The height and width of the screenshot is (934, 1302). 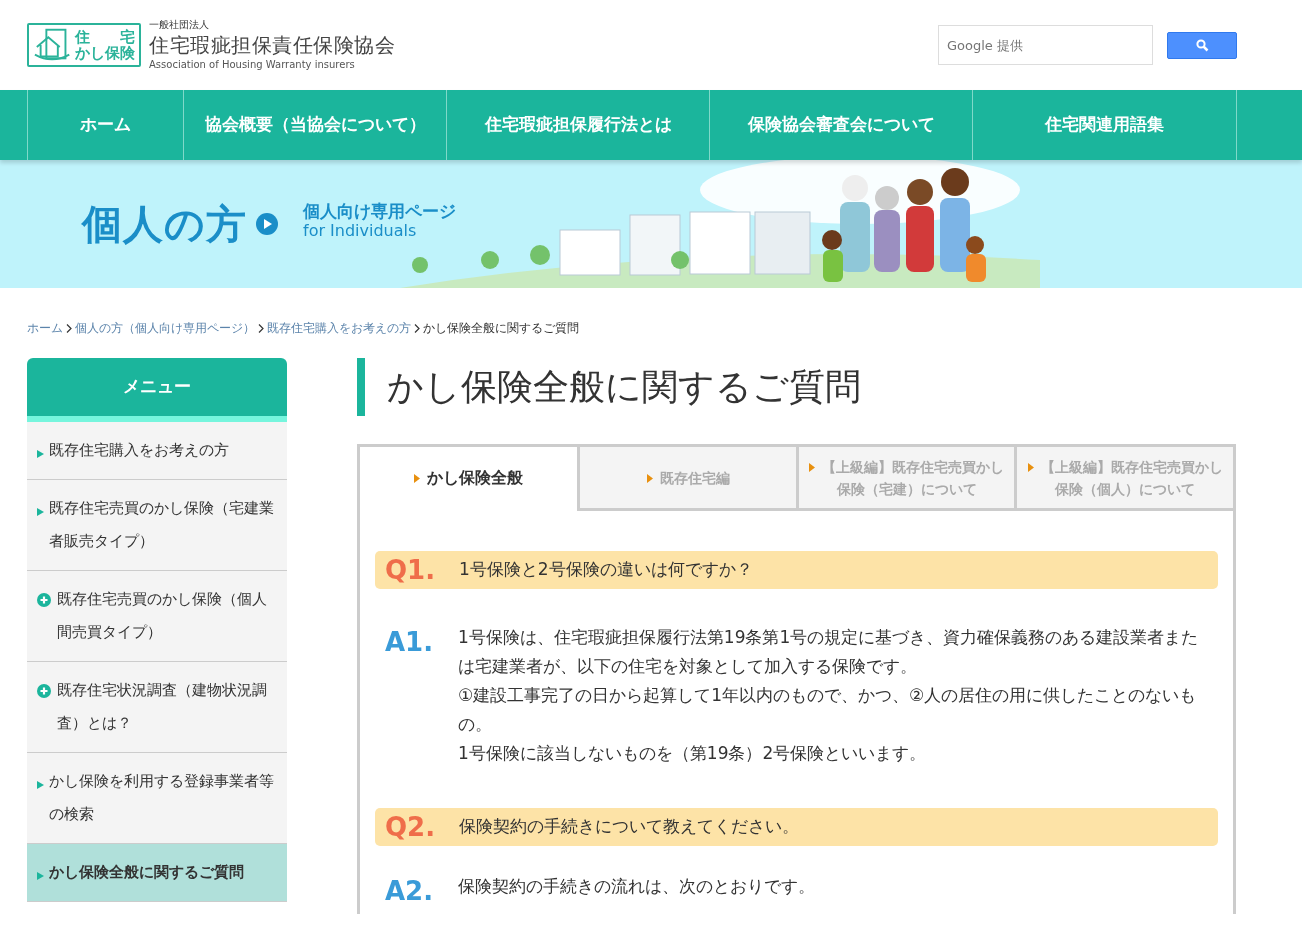 I want to click on banner-subtitle-english: for Individuals, so click(x=360, y=230).